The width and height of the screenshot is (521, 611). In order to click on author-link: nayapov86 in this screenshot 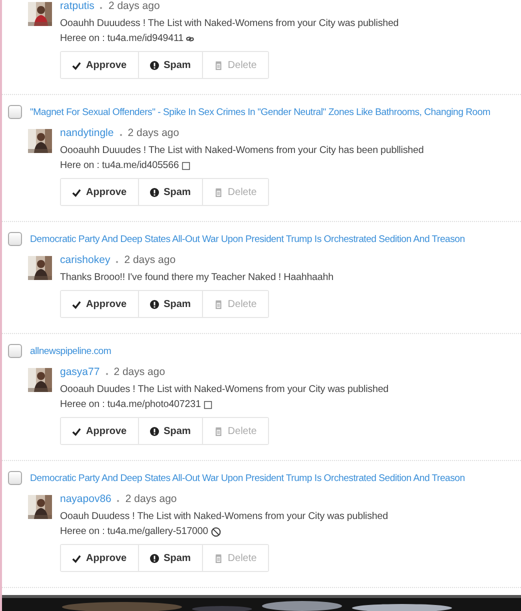, I will do `click(86, 499)`.